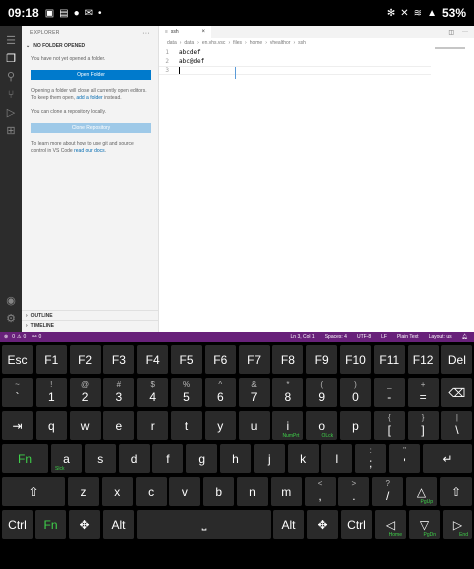 The height and width of the screenshot is (569, 474). I want to click on key-num-8: * 8, so click(288, 392).